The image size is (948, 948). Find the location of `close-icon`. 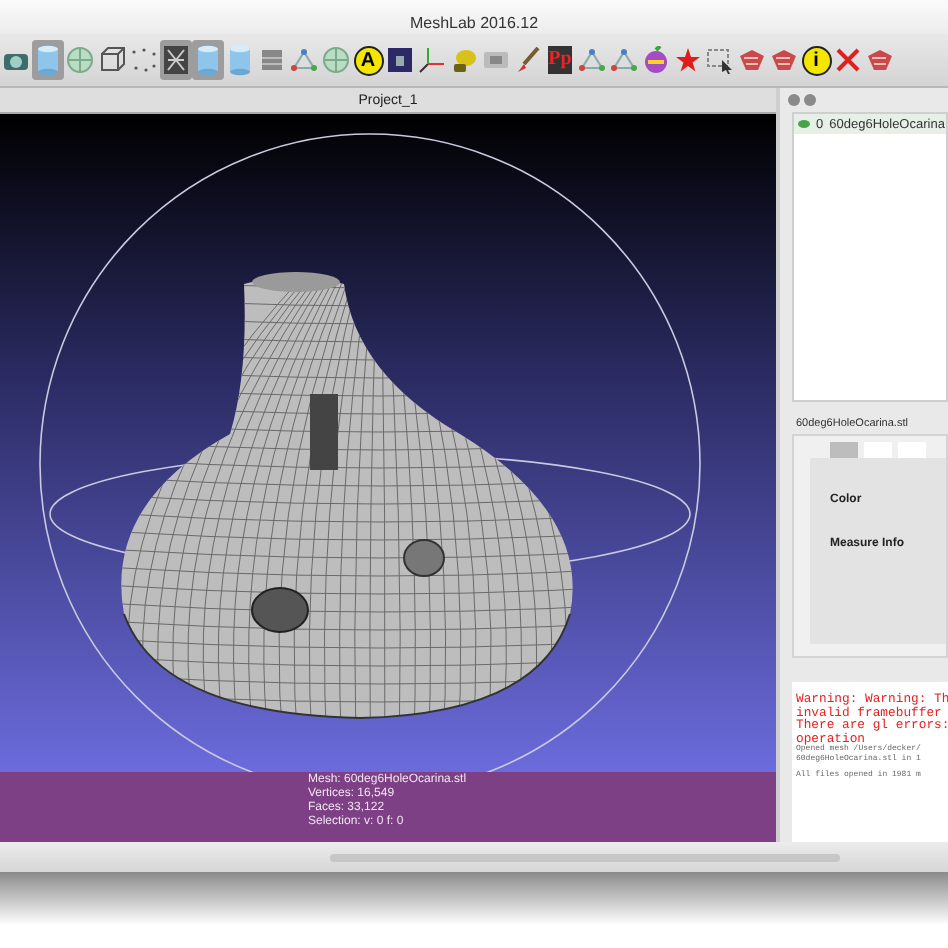

close-icon is located at coordinates (794, 100).